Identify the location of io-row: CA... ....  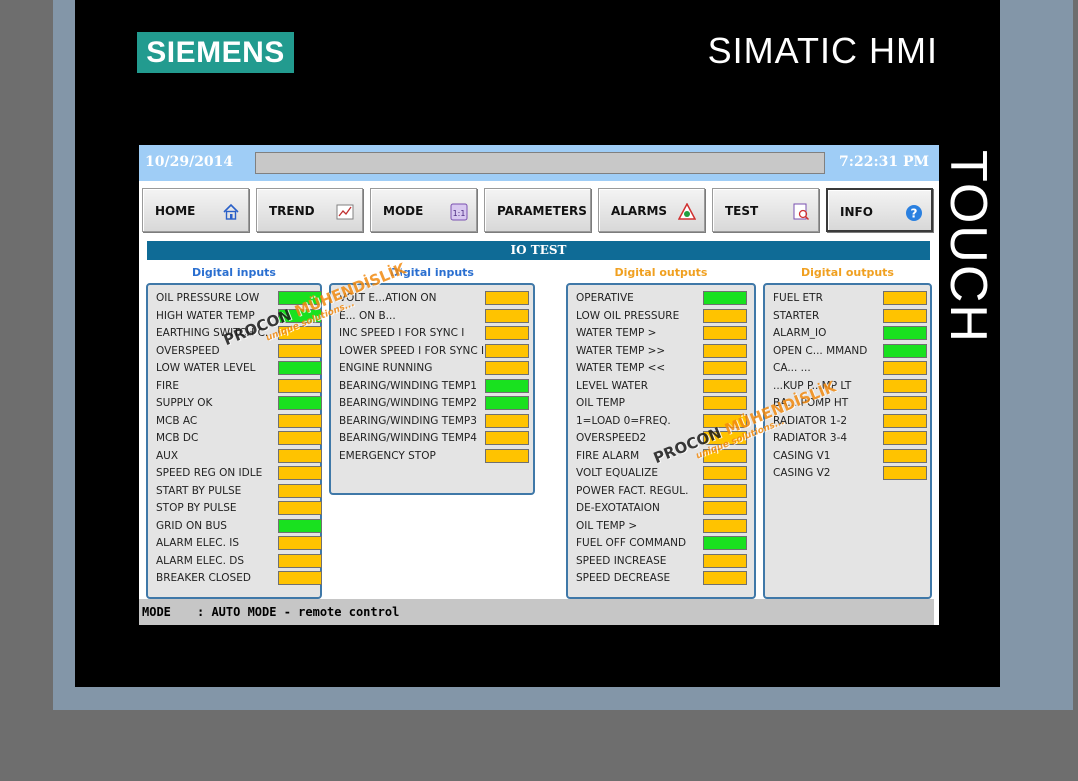
(855, 368).